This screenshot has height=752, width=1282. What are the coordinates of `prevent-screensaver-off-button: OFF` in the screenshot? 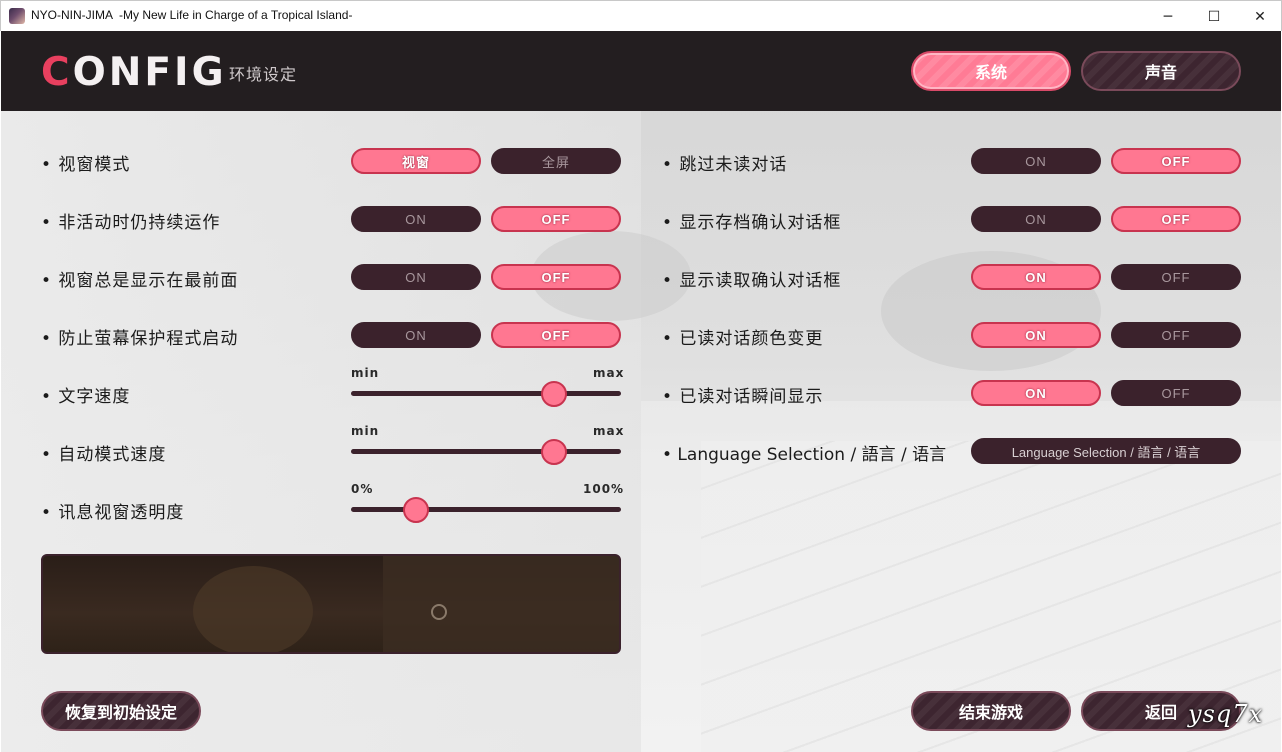 It's located at (556, 335).